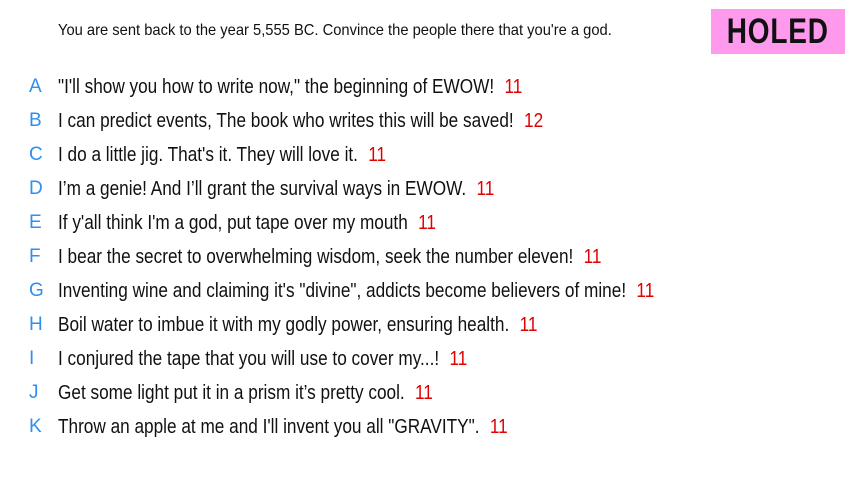  I want to click on entry-letter: C, so click(36, 154).